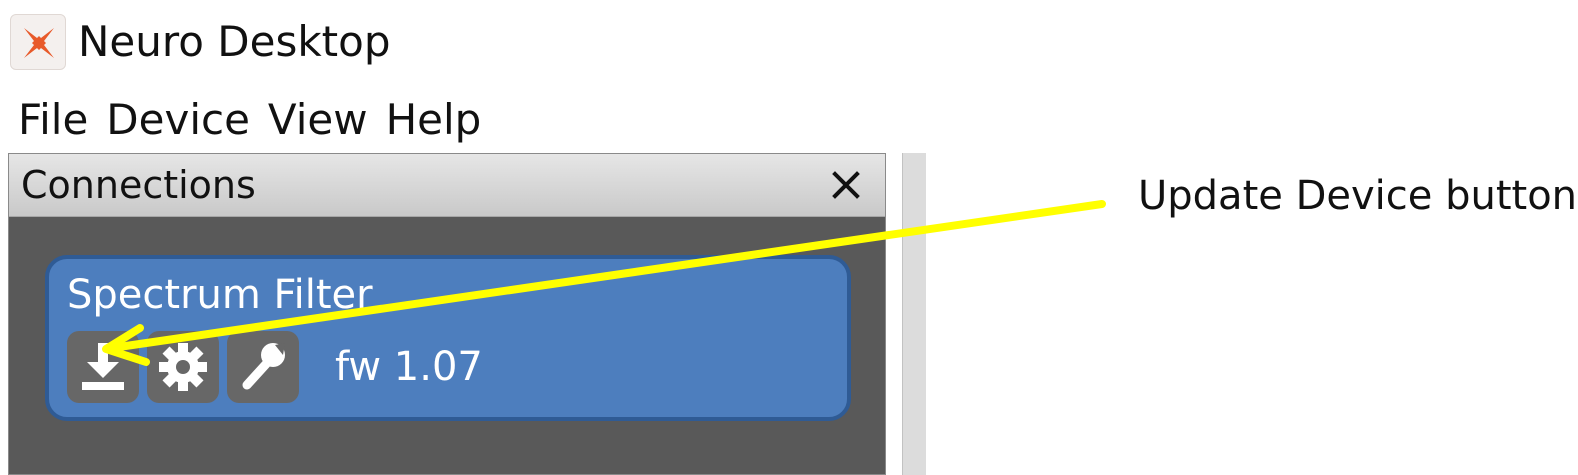  Describe the element at coordinates (178, 120) in the screenshot. I see `menu-device: Device` at that location.